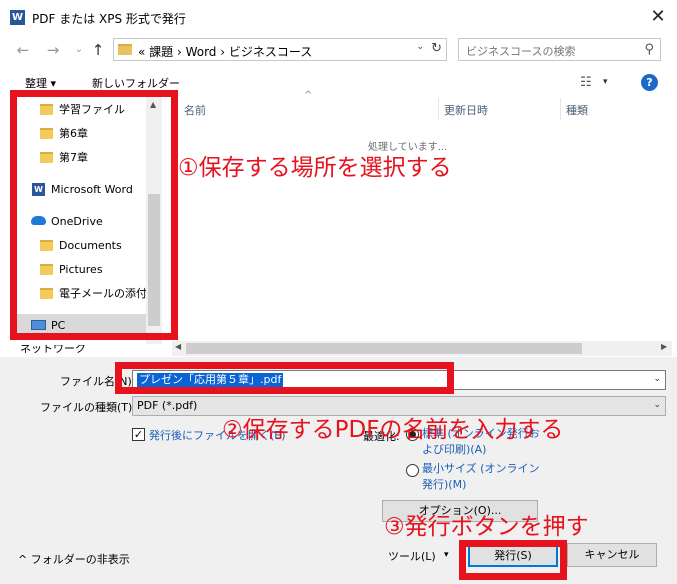 Image resolution: width=677 pixels, height=584 pixels. I want to click on forward-arrow-icon: →, so click(53, 50).